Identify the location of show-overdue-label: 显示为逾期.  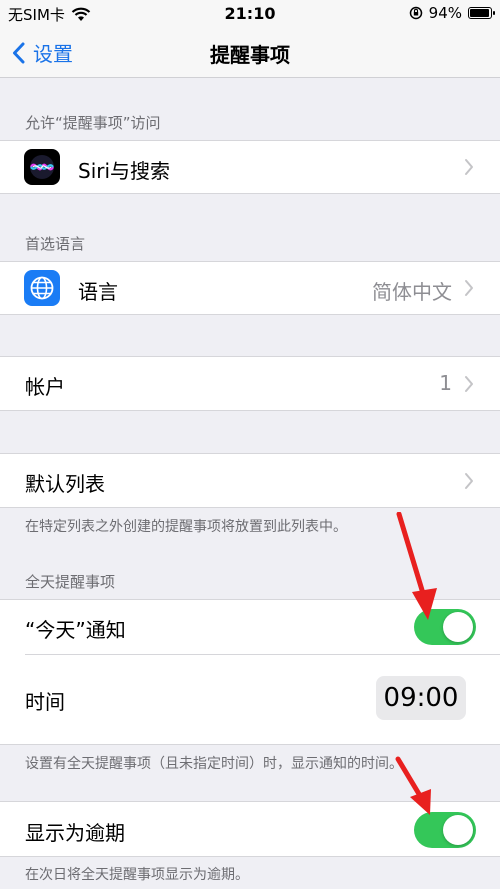
(75, 833).